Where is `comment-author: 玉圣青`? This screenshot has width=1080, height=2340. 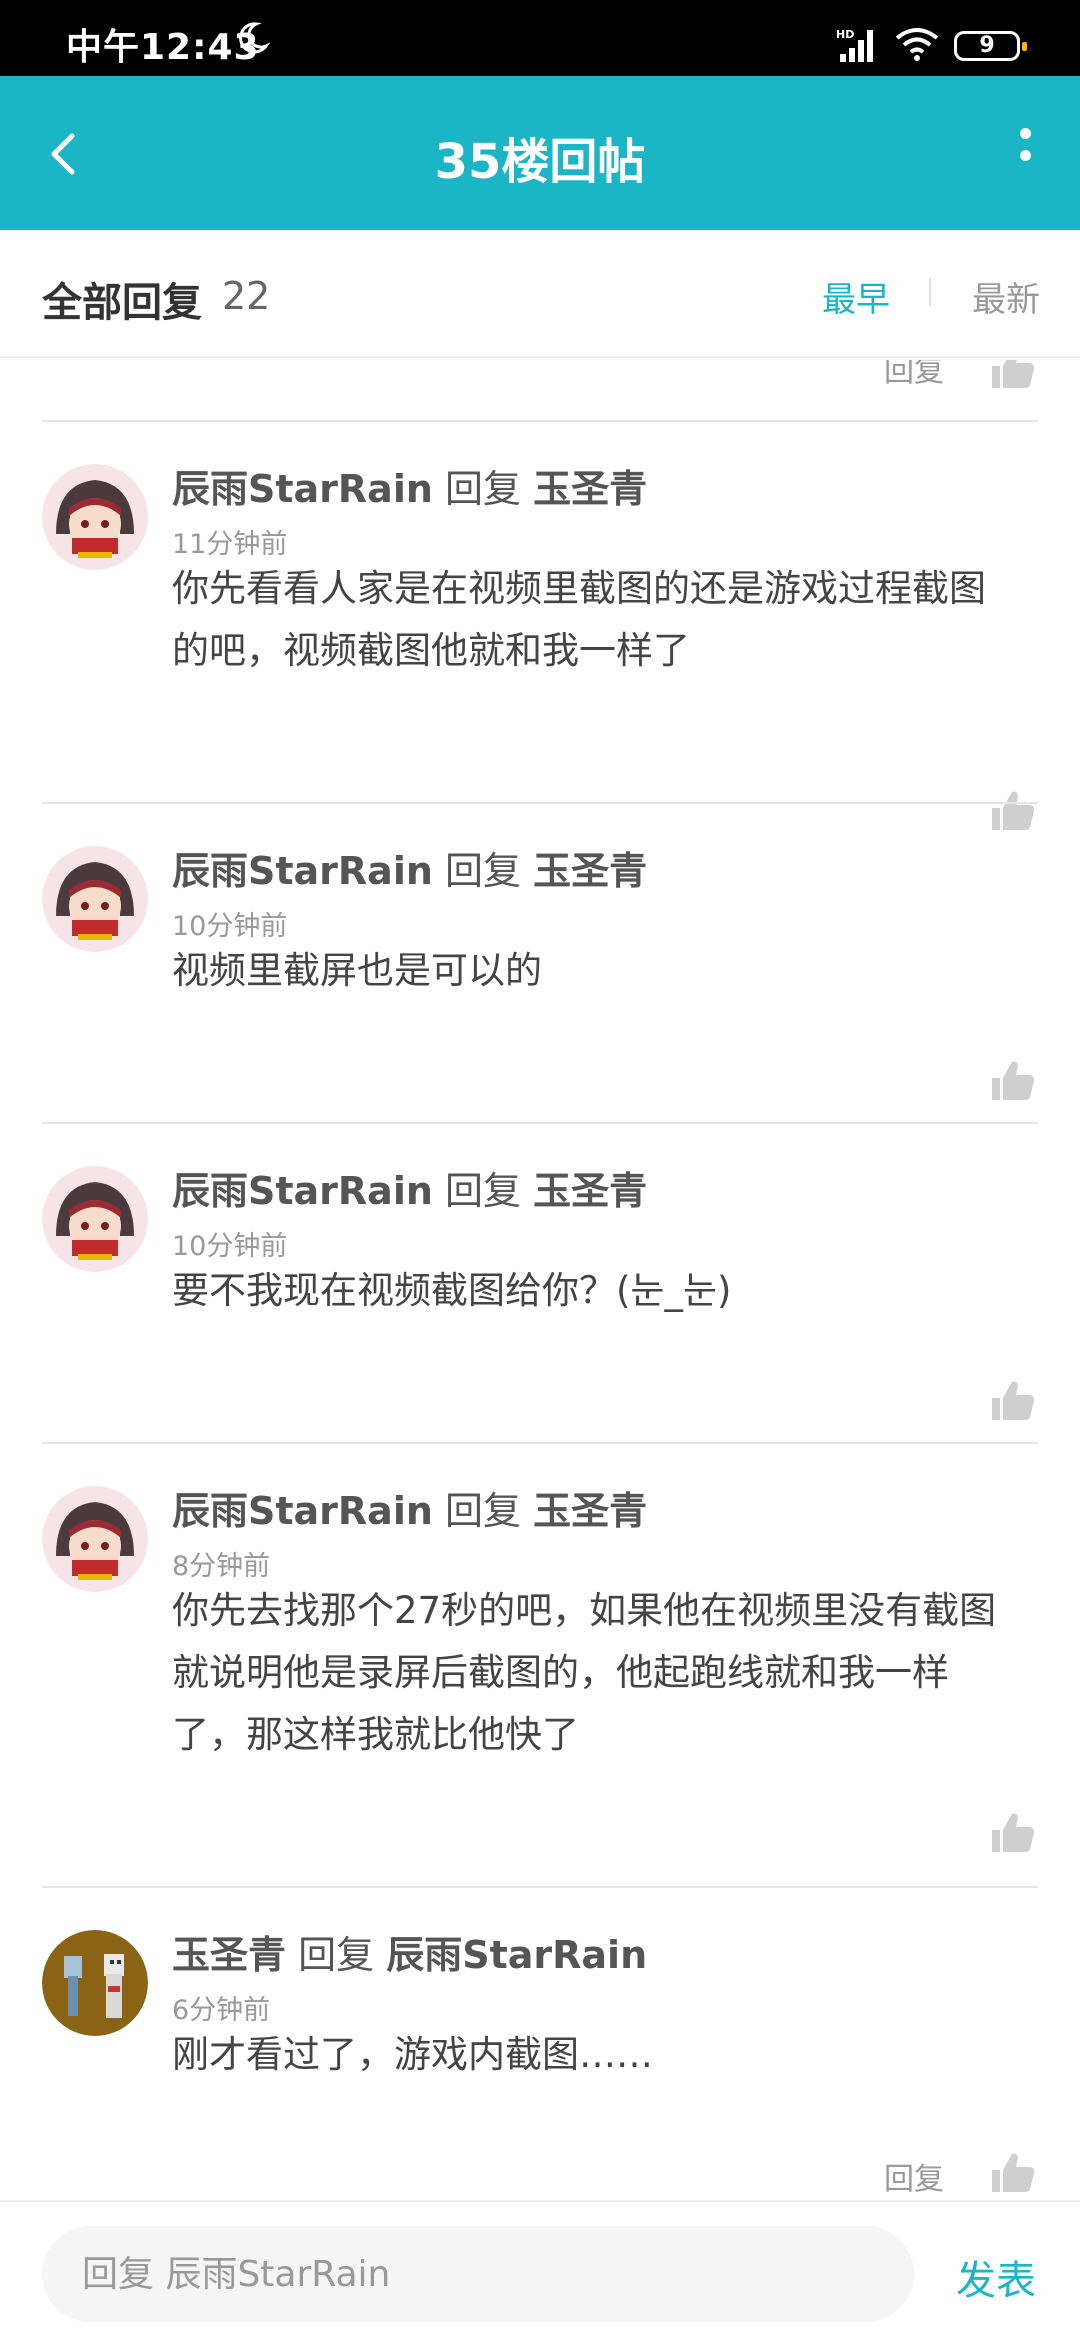
comment-author: 玉圣青 is located at coordinates (229, 1955).